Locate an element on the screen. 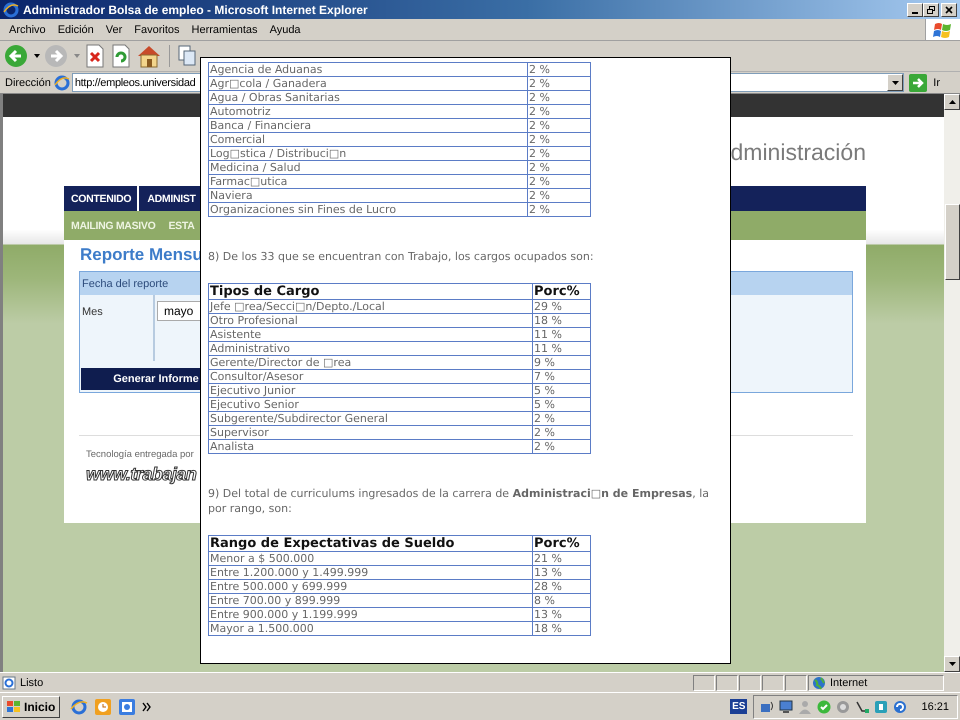  table-cell: Entre 900.000 y 1.199.999 is located at coordinates (370, 615).